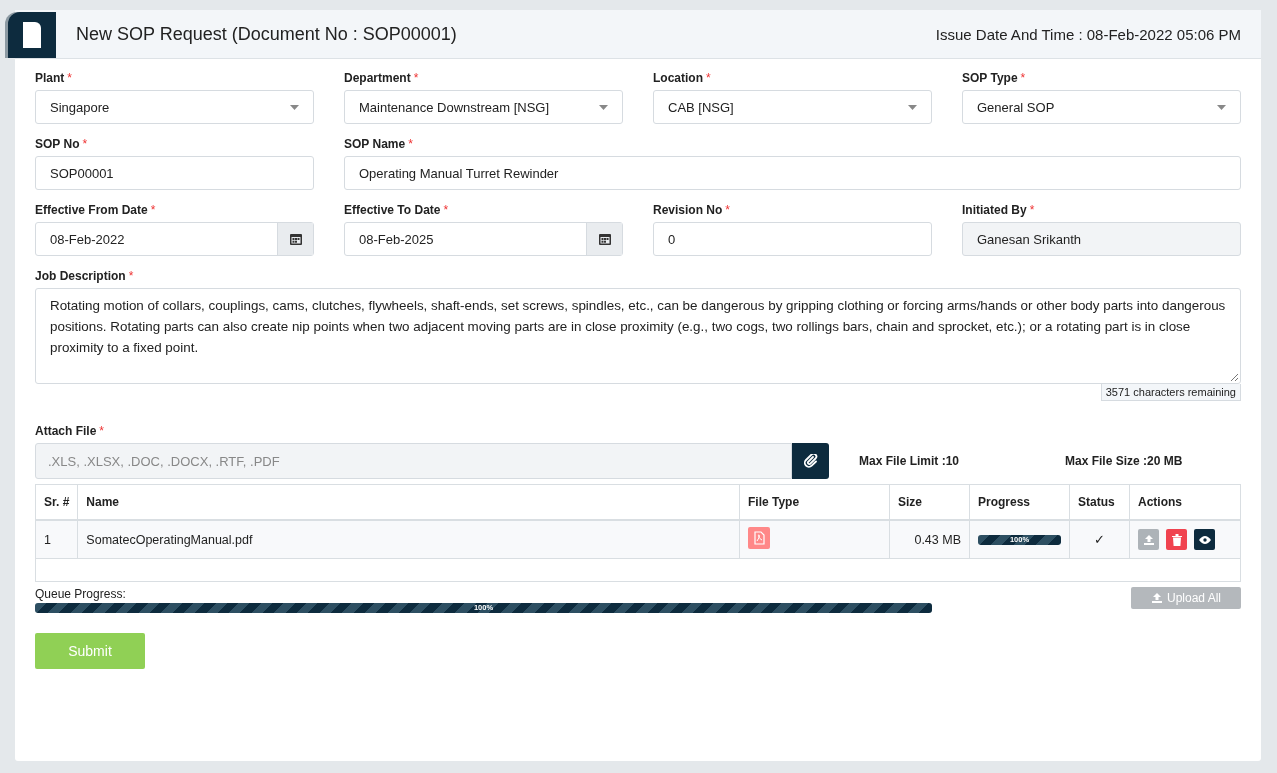 The height and width of the screenshot is (773, 1277). What do you see at coordinates (375, 144) in the screenshot?
I see `field-label: SOP Name` at bounding box center [375, 144].